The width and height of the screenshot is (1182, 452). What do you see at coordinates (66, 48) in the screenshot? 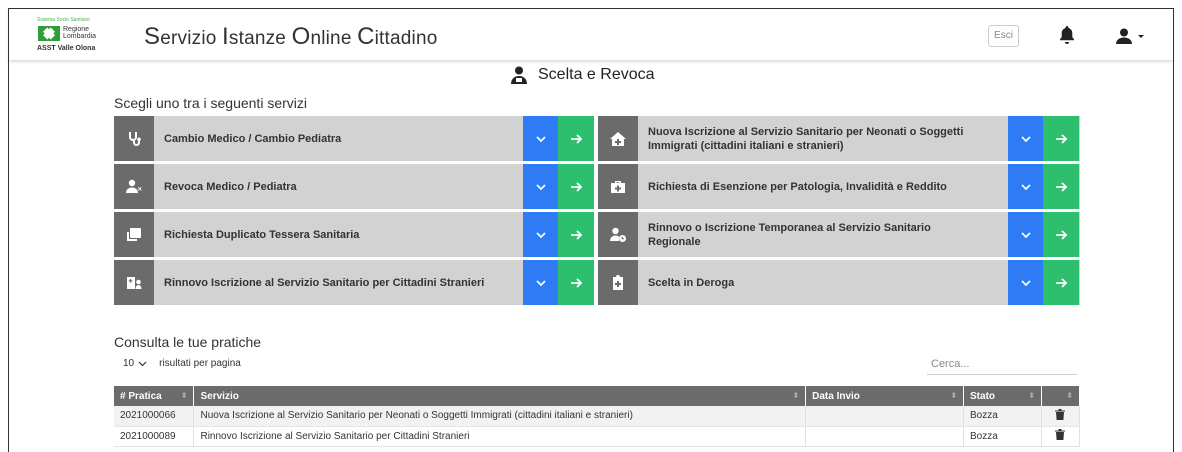
I see `logo-asst: ASST Valle Olona` at bounding box center [66, 48].